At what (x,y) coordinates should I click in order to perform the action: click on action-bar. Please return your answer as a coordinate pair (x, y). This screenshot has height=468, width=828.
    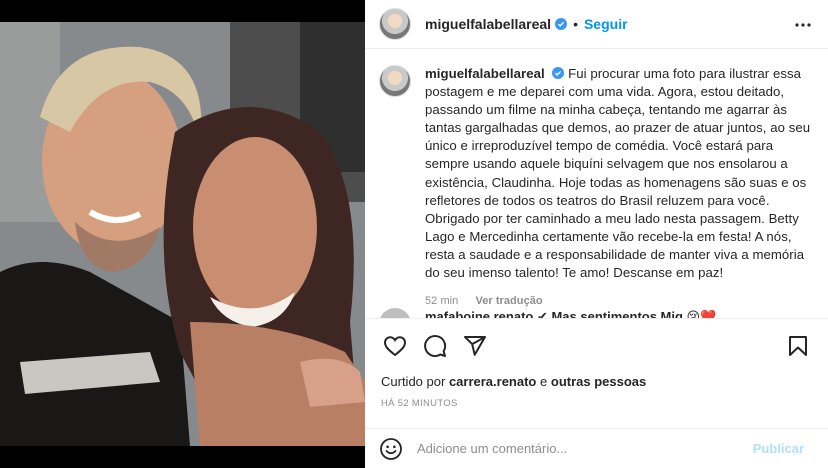
    Looking at the image, I should click on (596, 346).